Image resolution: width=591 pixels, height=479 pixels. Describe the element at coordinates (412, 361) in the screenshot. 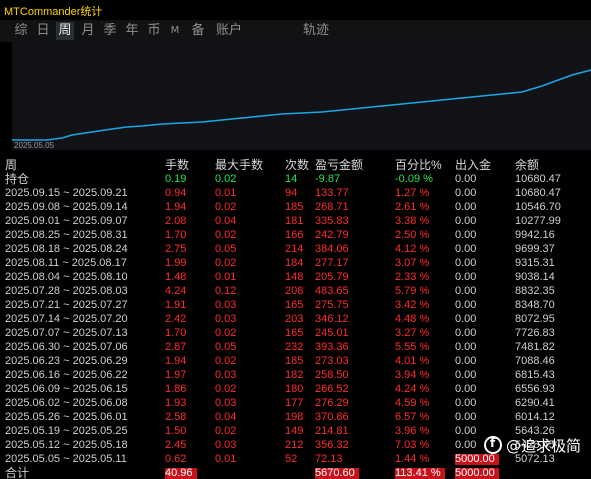

I see `cell-percent: 4.01 %` at that location.